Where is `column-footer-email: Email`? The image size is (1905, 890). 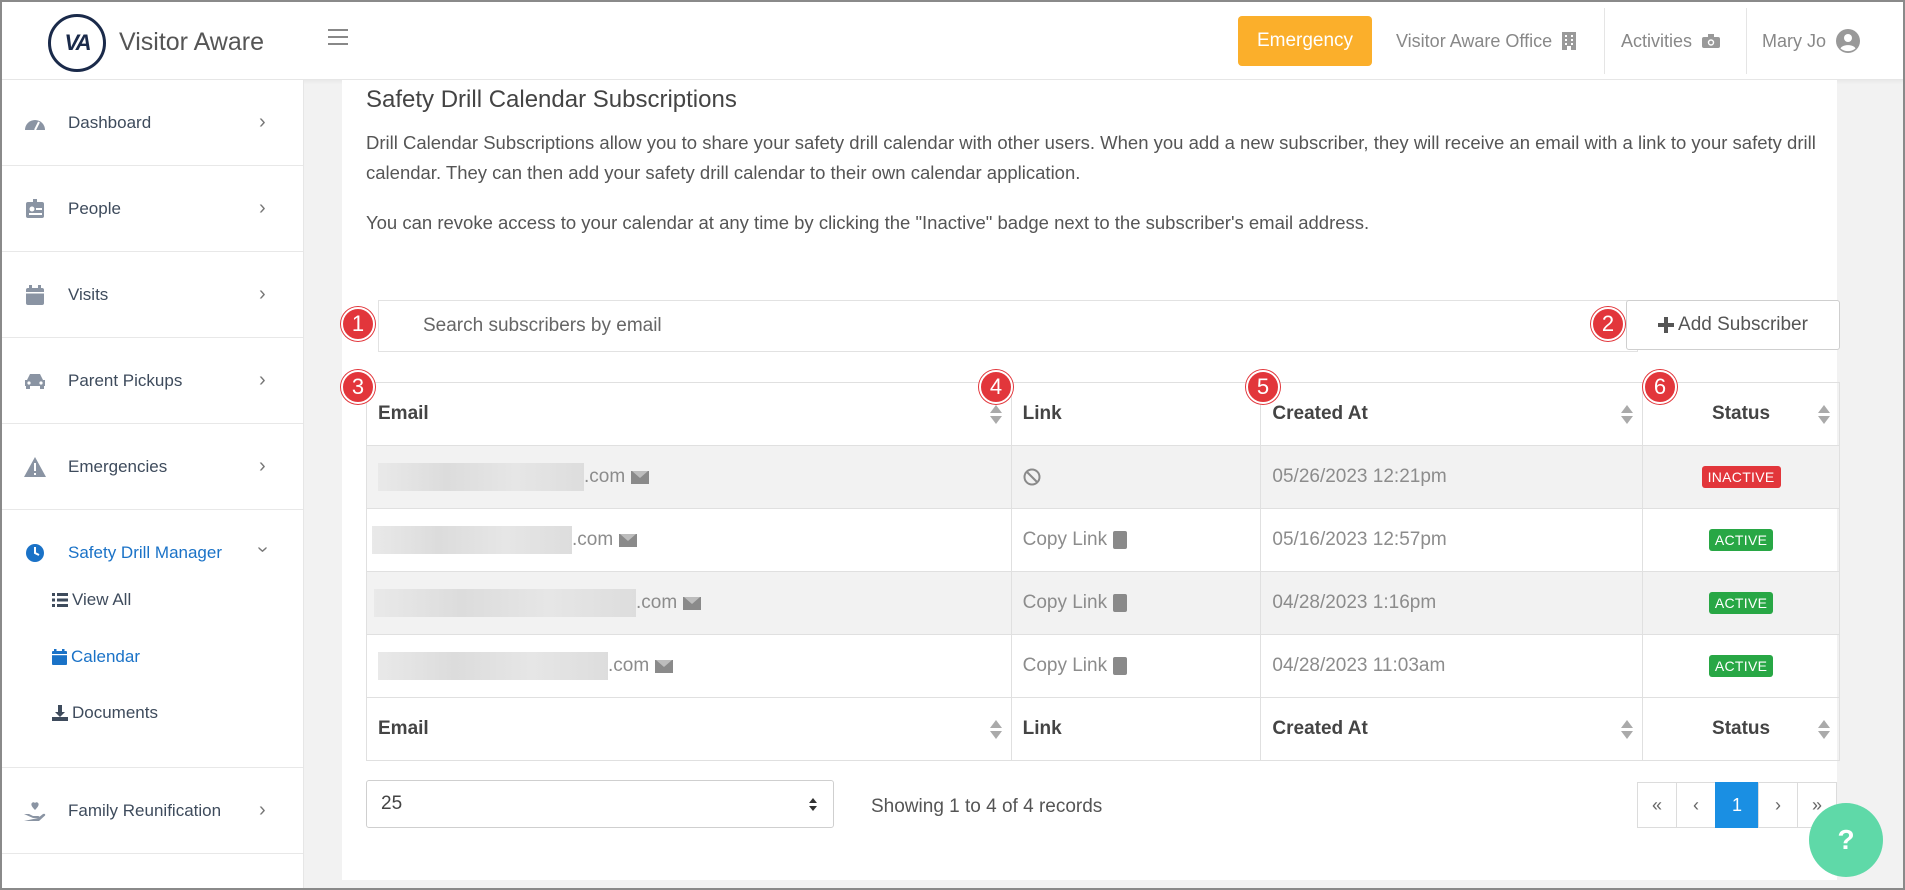
column-footer-email: Email is located at coordinates (689, 729).